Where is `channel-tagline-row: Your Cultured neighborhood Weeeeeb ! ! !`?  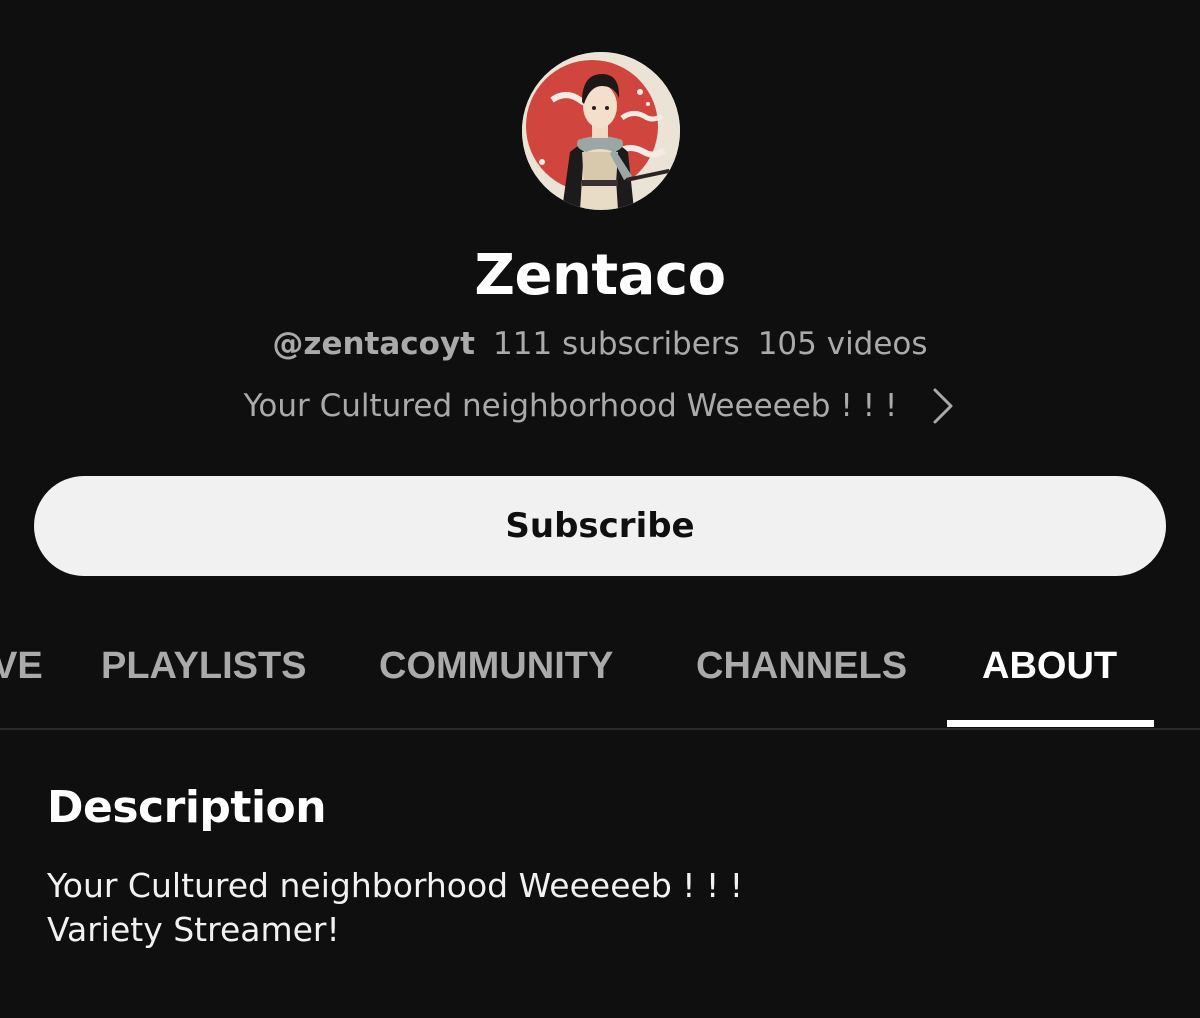
channel-tagline-row: Your Cultured neighborhood Weeeeeb ! ! ! is located at coordinates (600, 406).